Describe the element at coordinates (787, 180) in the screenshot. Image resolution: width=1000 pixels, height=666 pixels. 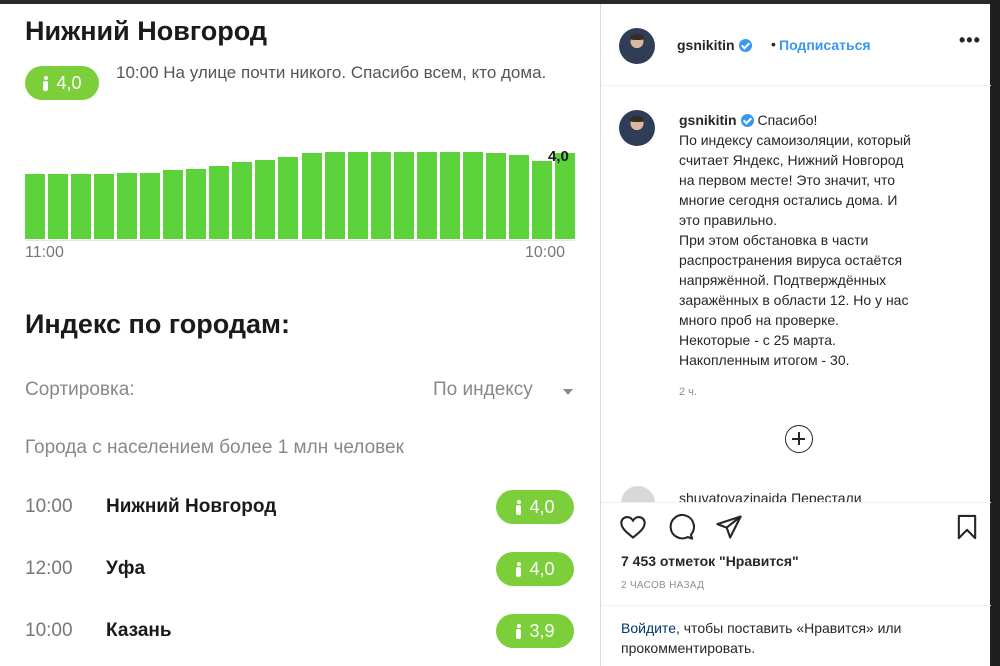
I see `caption-line: на первом месте! Это значит, что` at that location.